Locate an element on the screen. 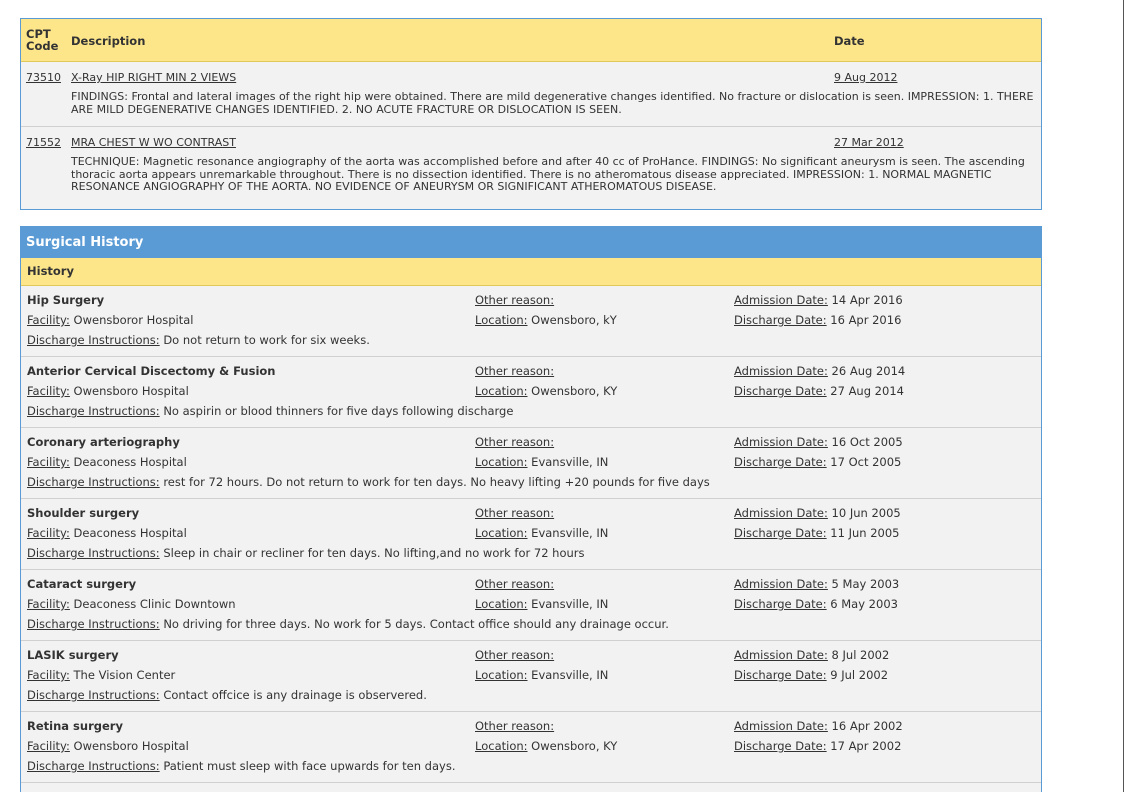  discharge-instructions-value: Do not return to work for six weeks. is located at coordinates (266, 340).